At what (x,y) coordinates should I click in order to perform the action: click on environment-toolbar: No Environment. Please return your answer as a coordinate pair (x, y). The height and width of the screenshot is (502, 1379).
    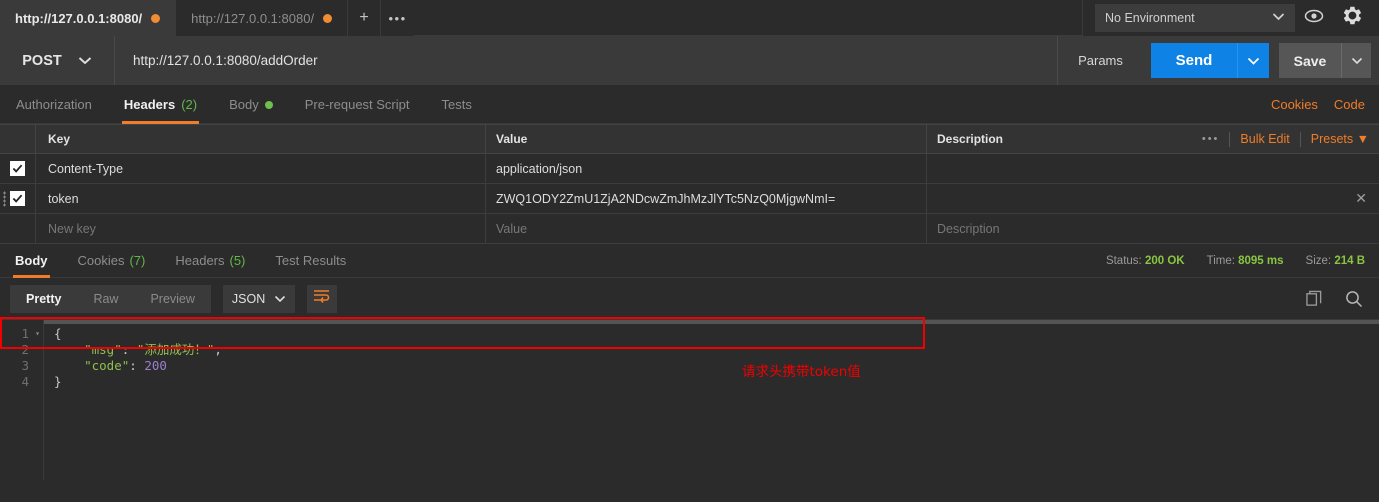
    Looking at the image, I should click on (1230, 18).